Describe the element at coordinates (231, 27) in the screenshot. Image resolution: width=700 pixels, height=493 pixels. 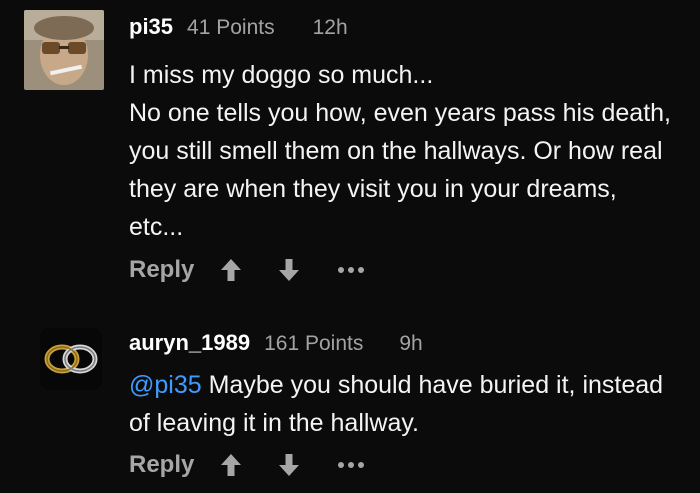
I see `points-count: 41 Points` at that location.